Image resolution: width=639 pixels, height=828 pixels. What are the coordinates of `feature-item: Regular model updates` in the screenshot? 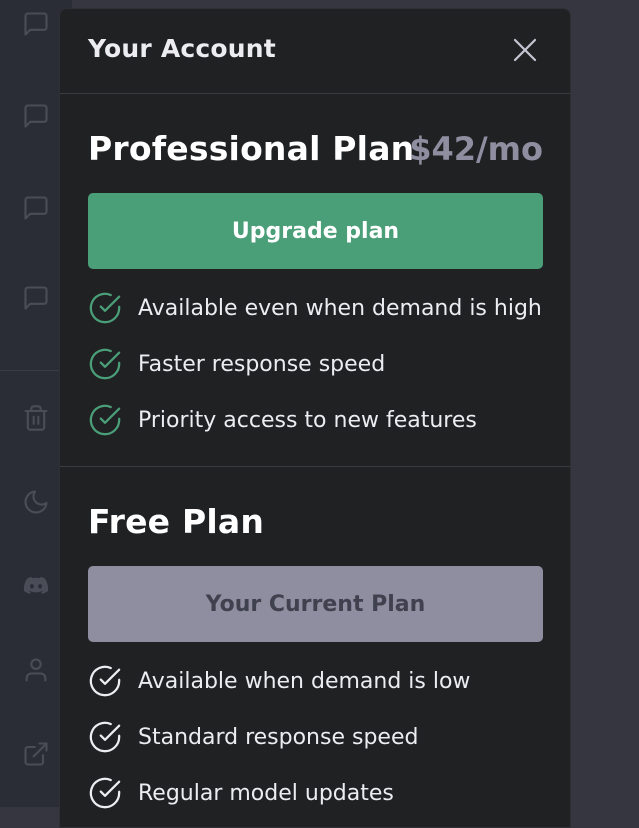 It's located at (241, 793).